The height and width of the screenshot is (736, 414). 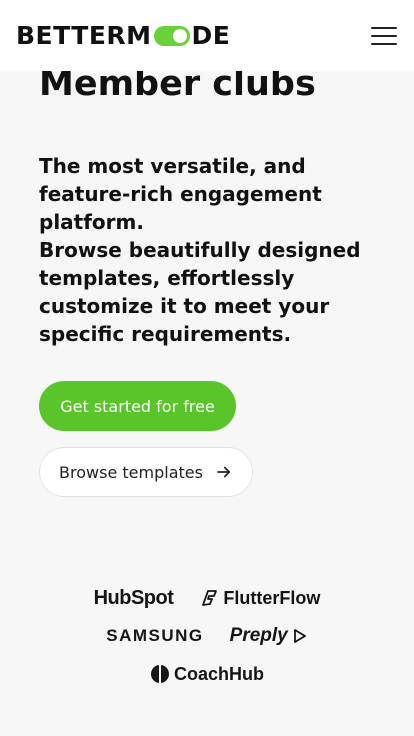 What do you see at coordinates (269, 636) in the screenshot?
I see `preply-logo: Preply` at bounding box center [269, 636].